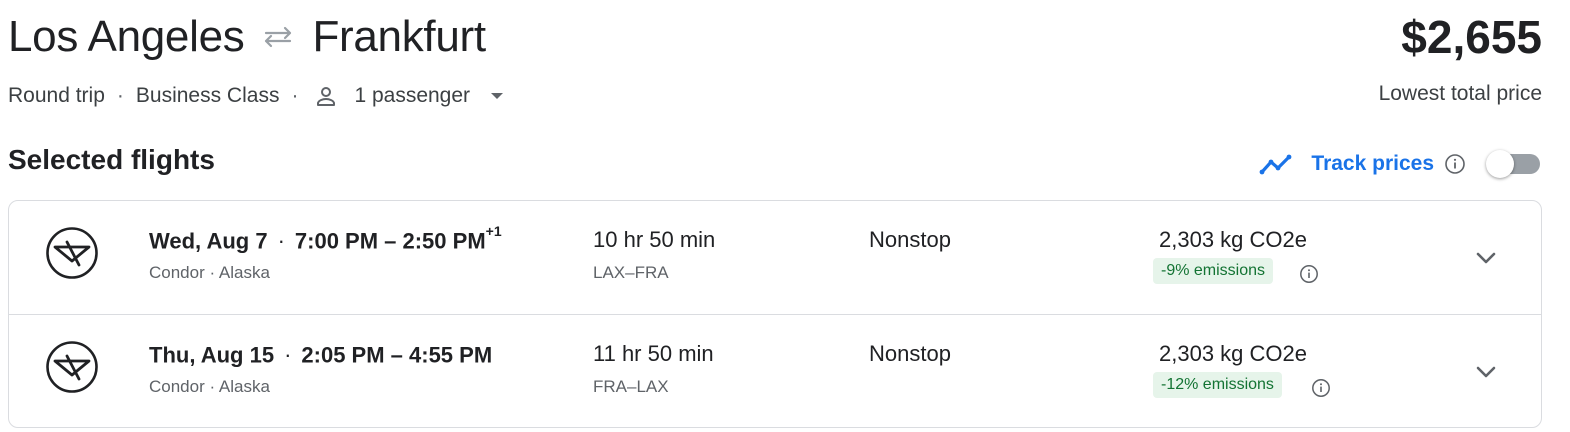 Image resolution: width=1570 pixels, height=432 pixels. I want to click on time-range: 7:00 PM – 2:50 PM, so click(390, 241).